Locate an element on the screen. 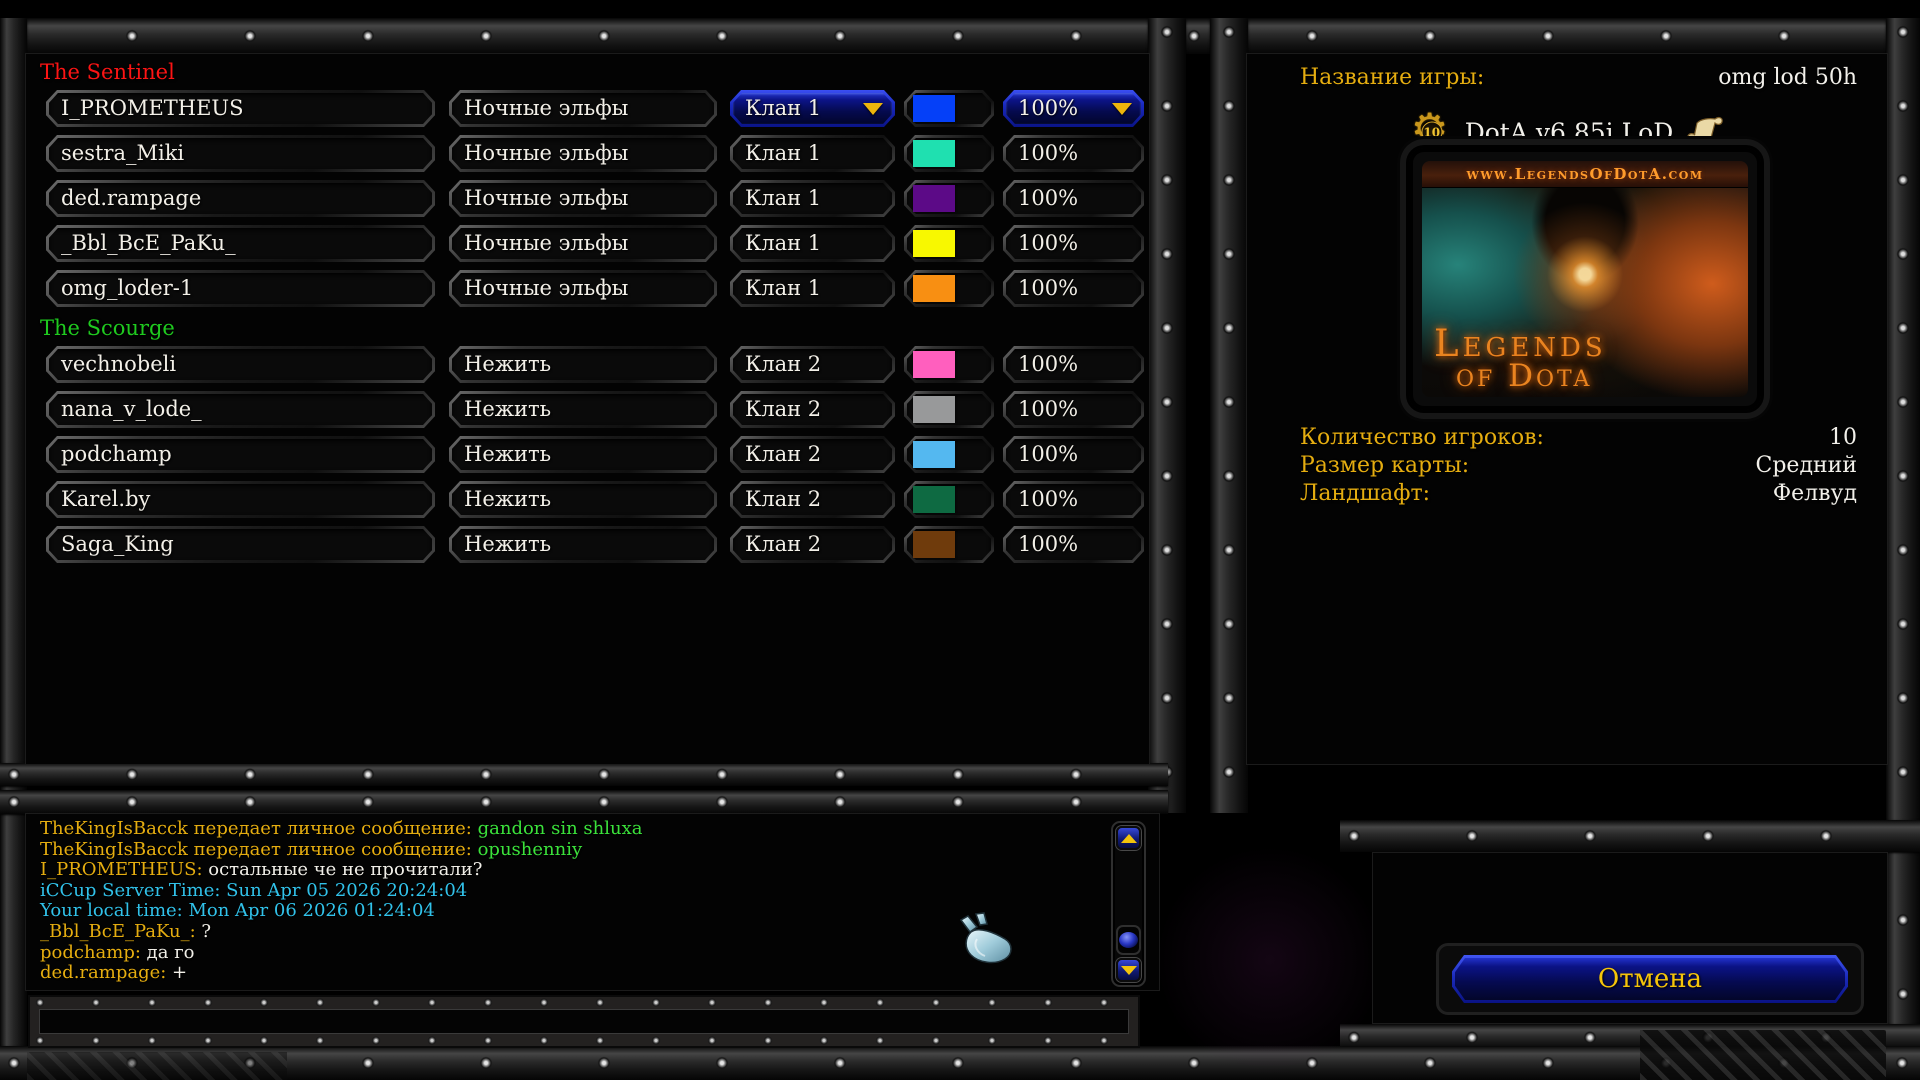  frame-left-edge is located at coordinates (13, 549).